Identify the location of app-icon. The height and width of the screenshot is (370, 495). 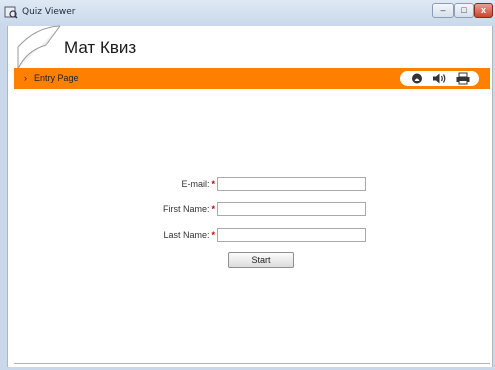
(11, 12).